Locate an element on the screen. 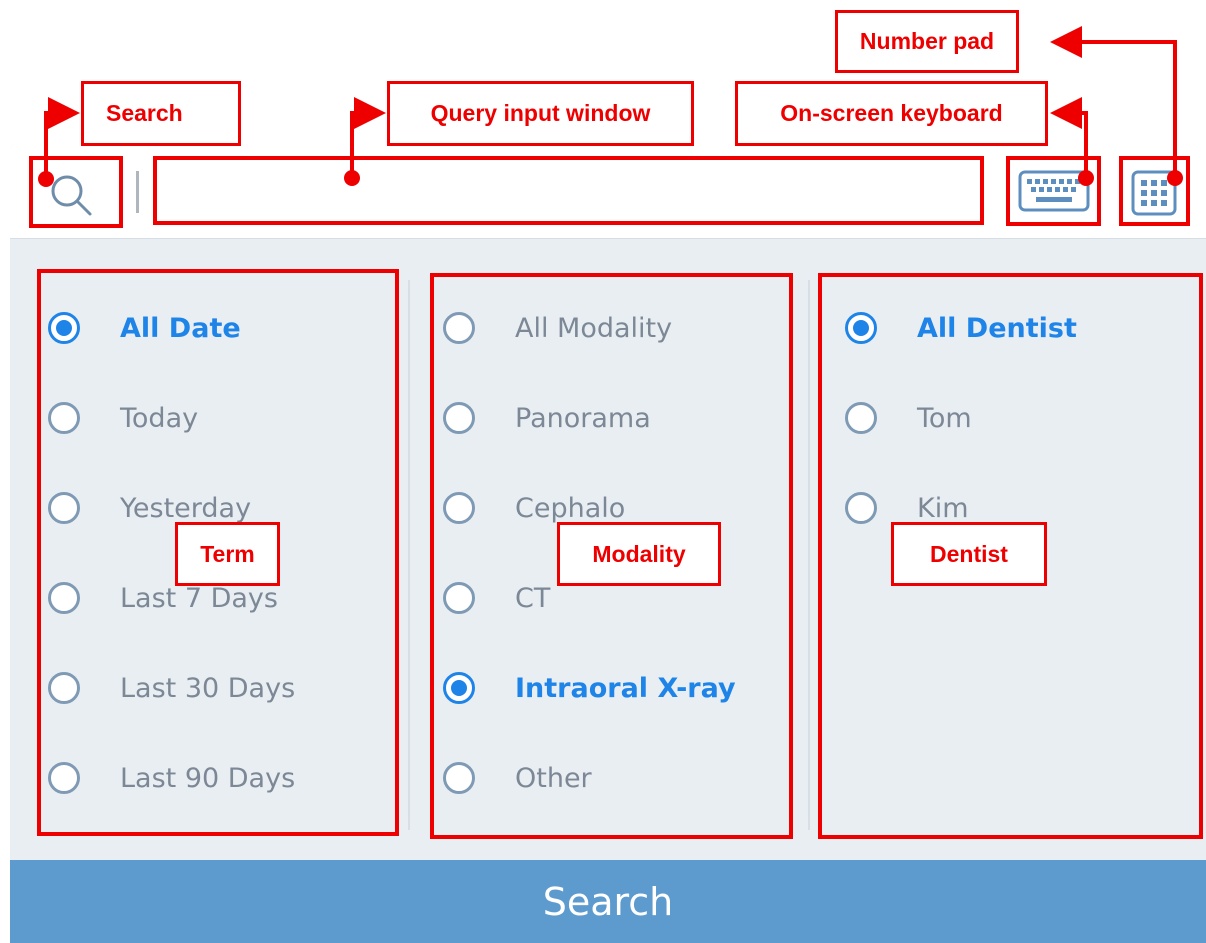 The height and width of the screenshot is (943, 1206). annotation-label-term: Term is located at coordinates (227, 554).